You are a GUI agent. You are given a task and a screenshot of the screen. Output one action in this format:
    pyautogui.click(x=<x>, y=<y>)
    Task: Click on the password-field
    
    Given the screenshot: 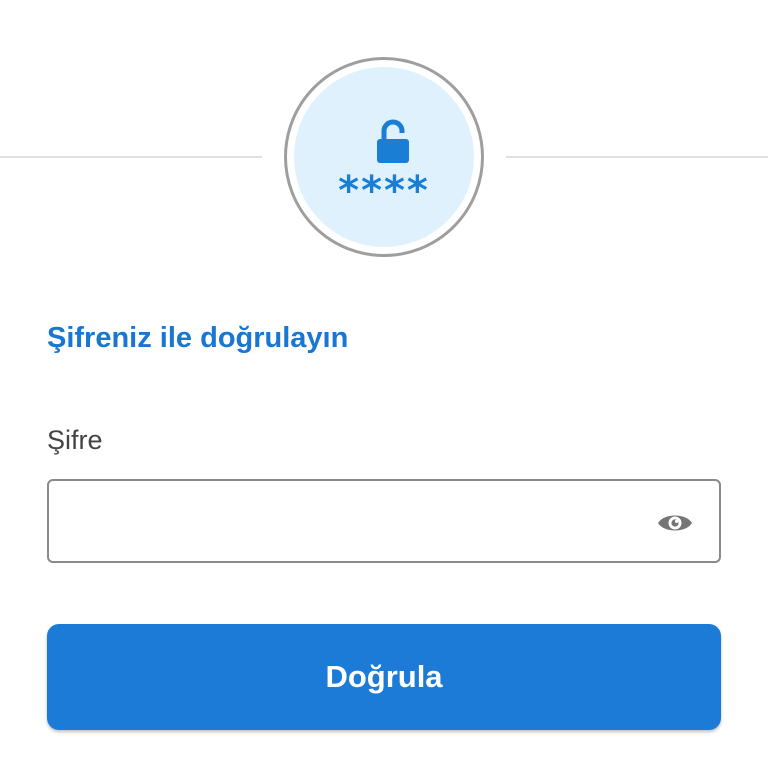 What is the action you would take?
    pyautogui.click(x=384, y=521)
    